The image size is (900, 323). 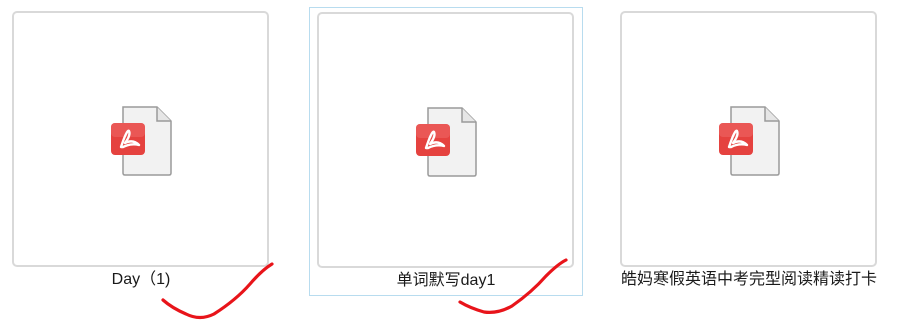 What do you see at coordinates (446, 280) in the screenshot?
I see `file-name-label: 单词默写day1` at bounding box center [446, 280].